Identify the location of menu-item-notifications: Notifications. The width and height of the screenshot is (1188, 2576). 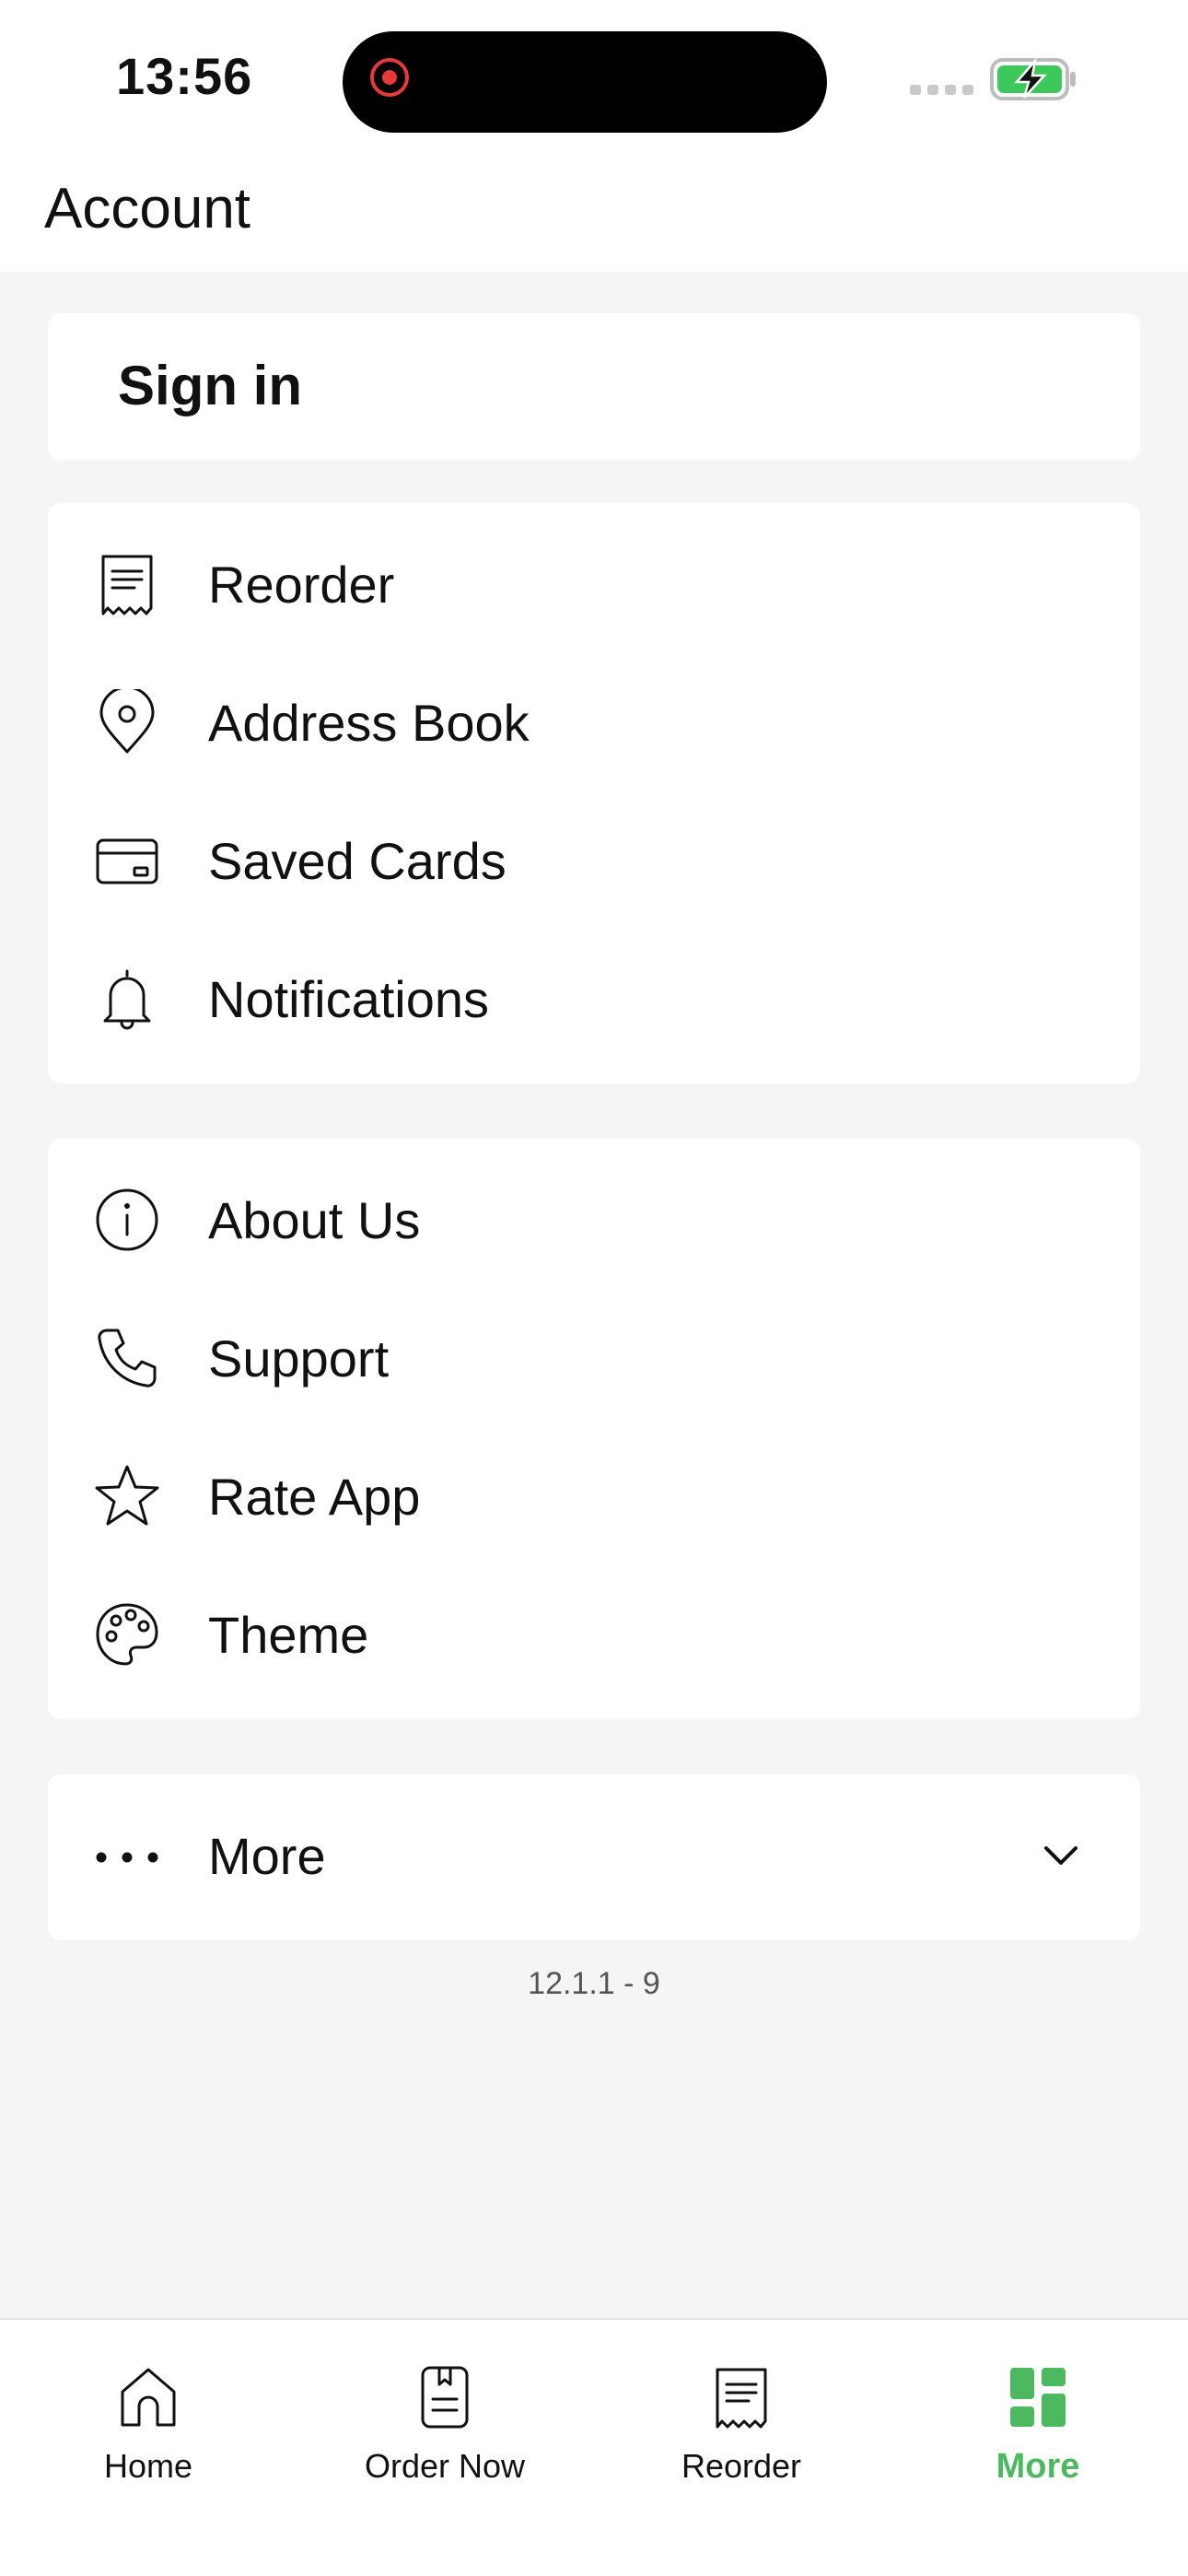
(594, 998).